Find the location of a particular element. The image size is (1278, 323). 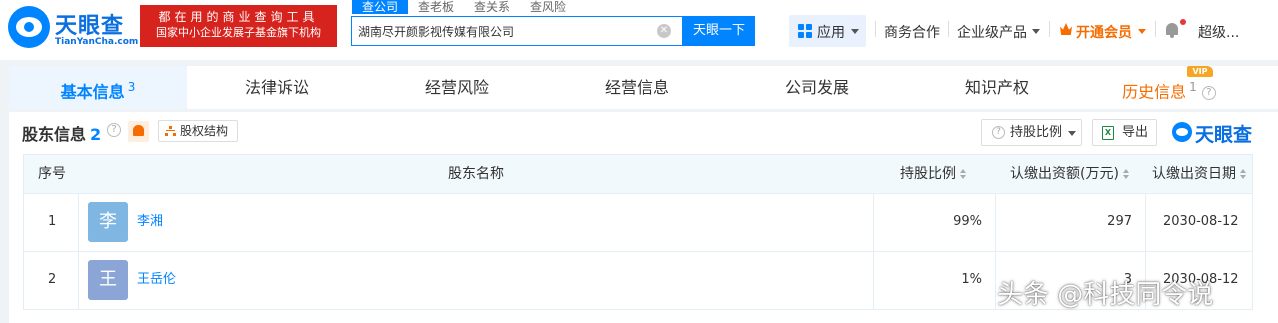

monitor-bell-button is located at coordinates (138, 131).